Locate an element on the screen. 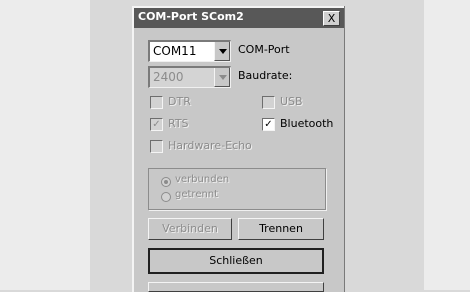 The height and width of the screenshot is (292, 470). hardware-echo-label: Hardware-Echo is located at coordinates (210, 145).